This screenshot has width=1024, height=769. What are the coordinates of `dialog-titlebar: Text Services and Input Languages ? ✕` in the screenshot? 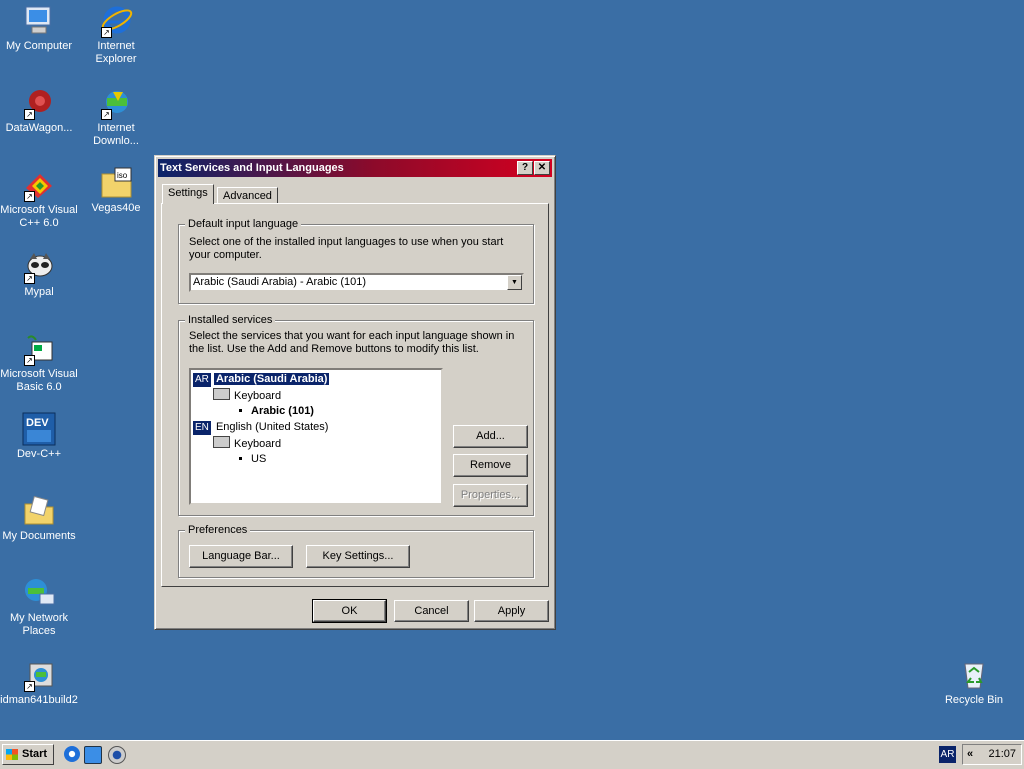 It's located at (355, 168).